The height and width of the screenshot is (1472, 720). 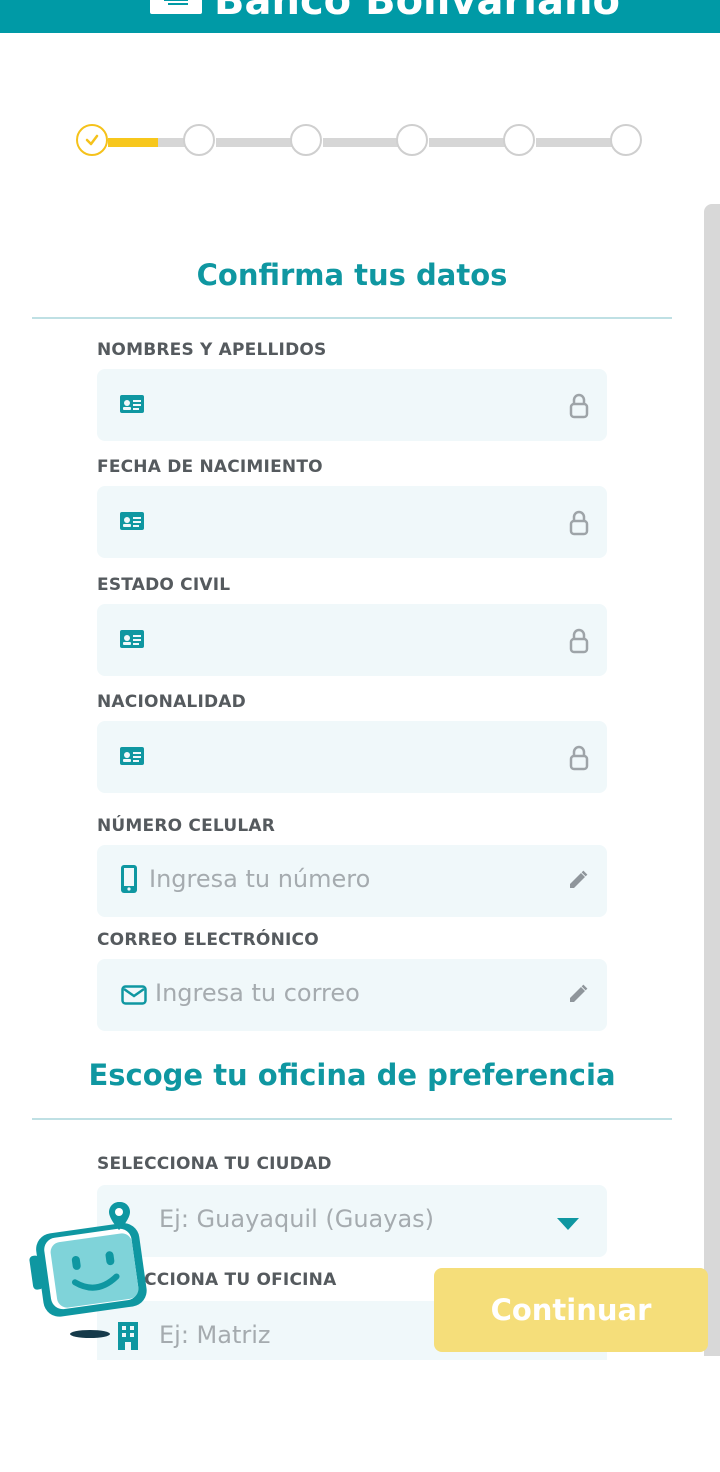 I want to click on email-input: Ingresa tu correo, so click(x=352, y=995).